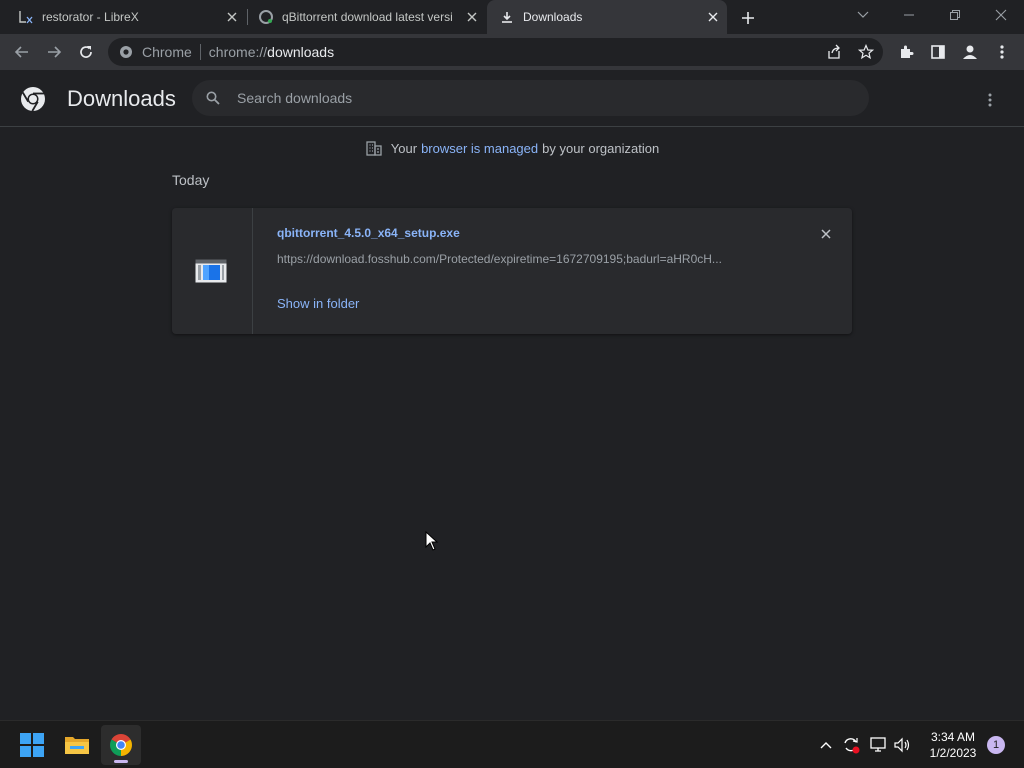  I want to click on network-tray-button, so click(879, 745).